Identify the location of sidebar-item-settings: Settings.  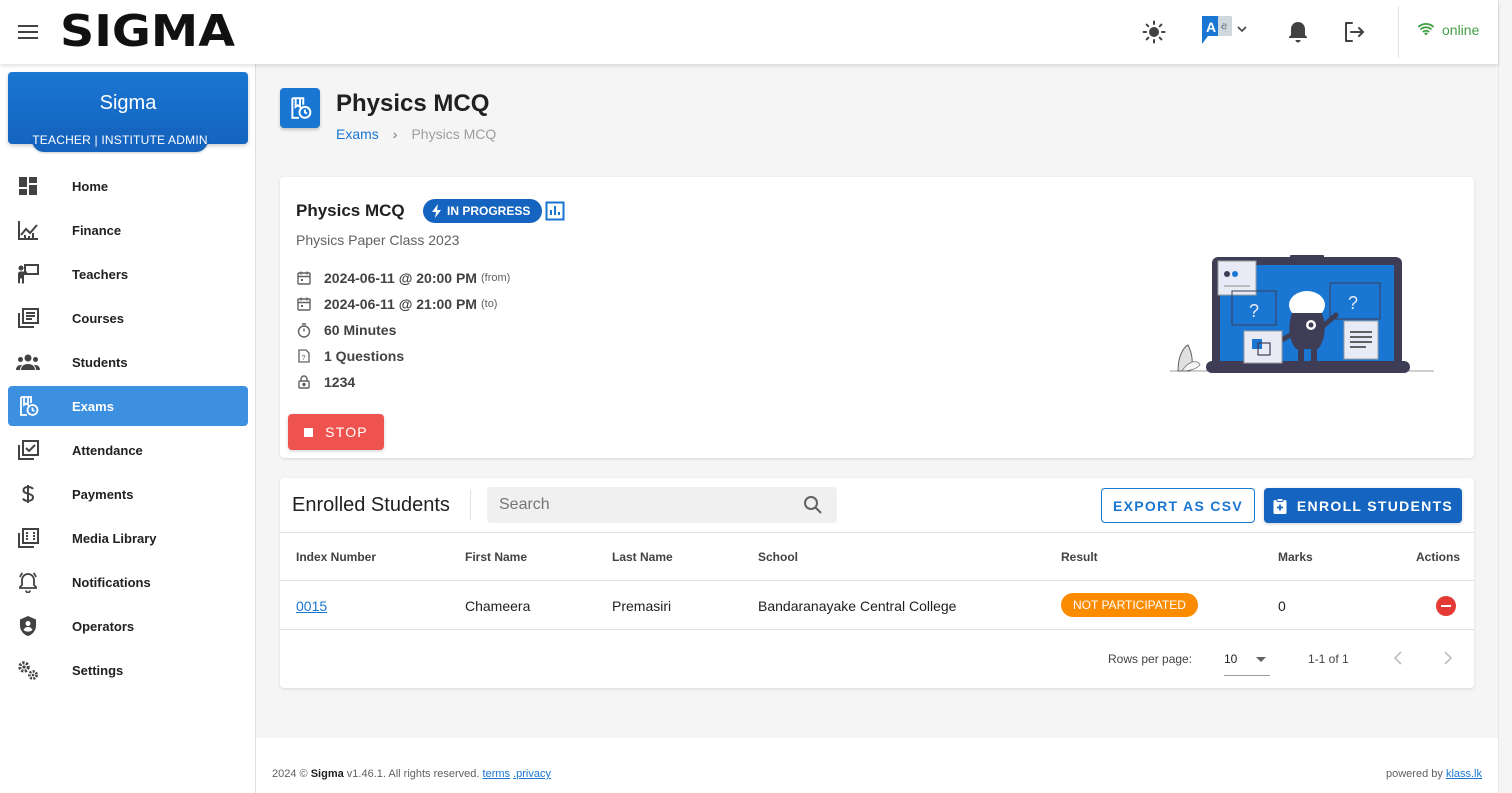
(128, 670).